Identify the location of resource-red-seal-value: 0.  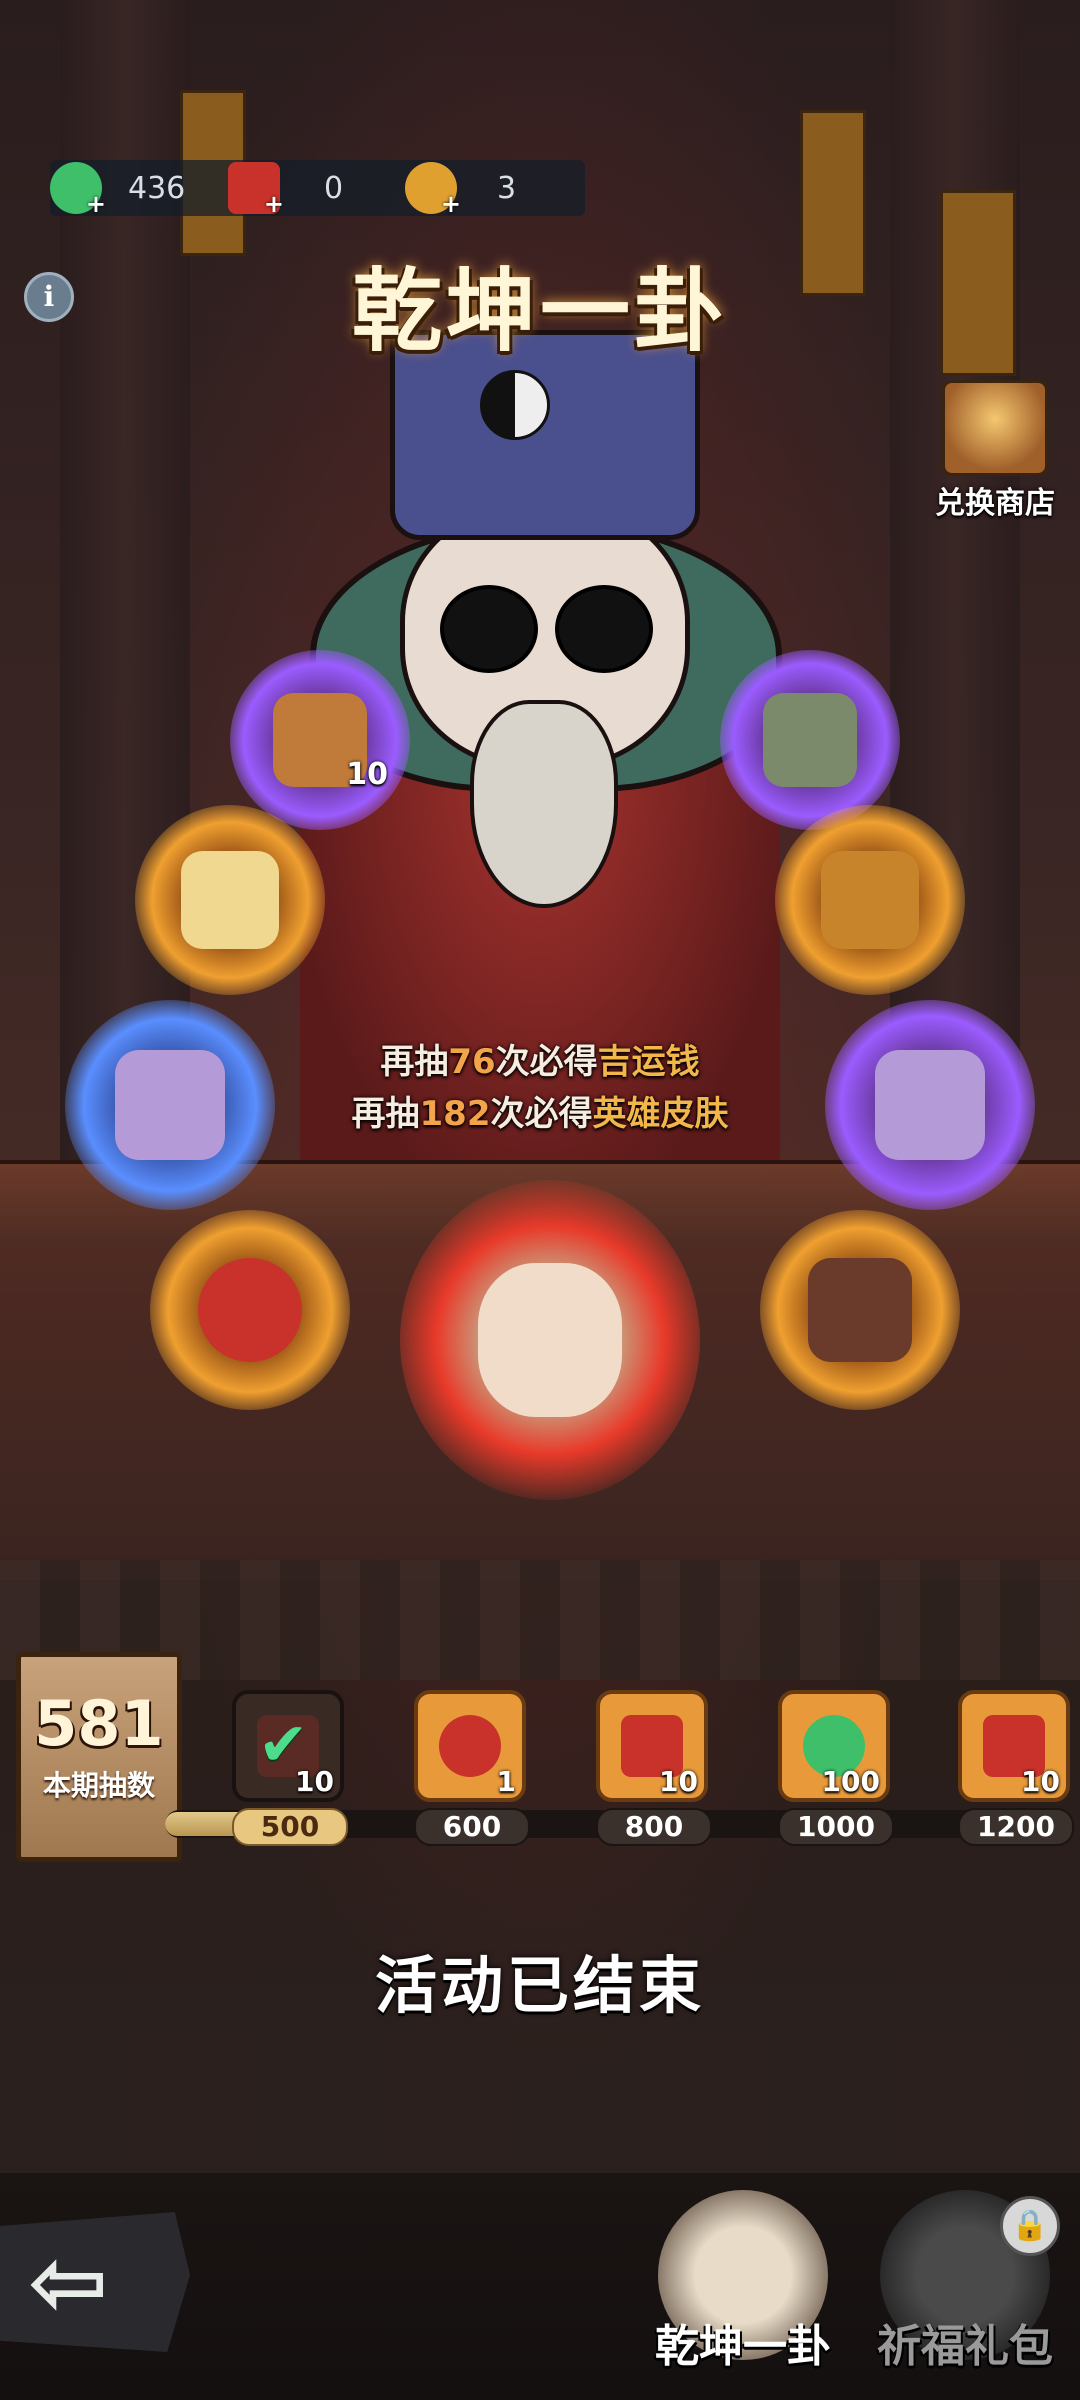
(334, 188).